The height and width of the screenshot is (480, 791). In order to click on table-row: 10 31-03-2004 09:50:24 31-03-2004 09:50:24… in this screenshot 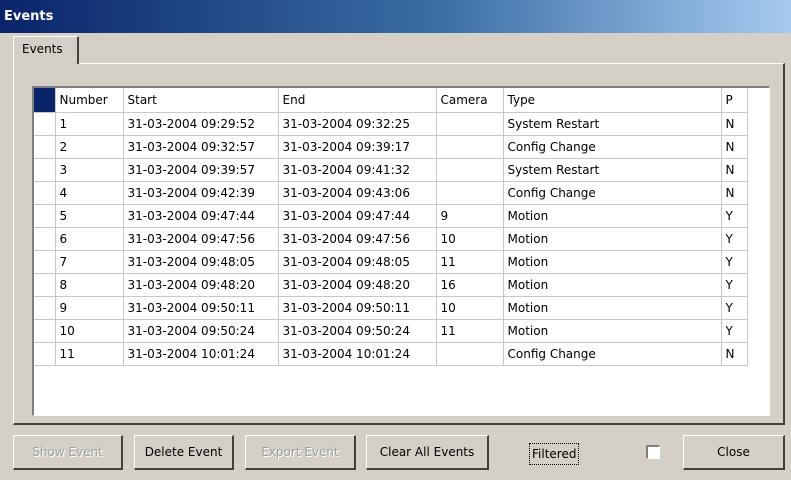, I will do `click(391, 331)`.